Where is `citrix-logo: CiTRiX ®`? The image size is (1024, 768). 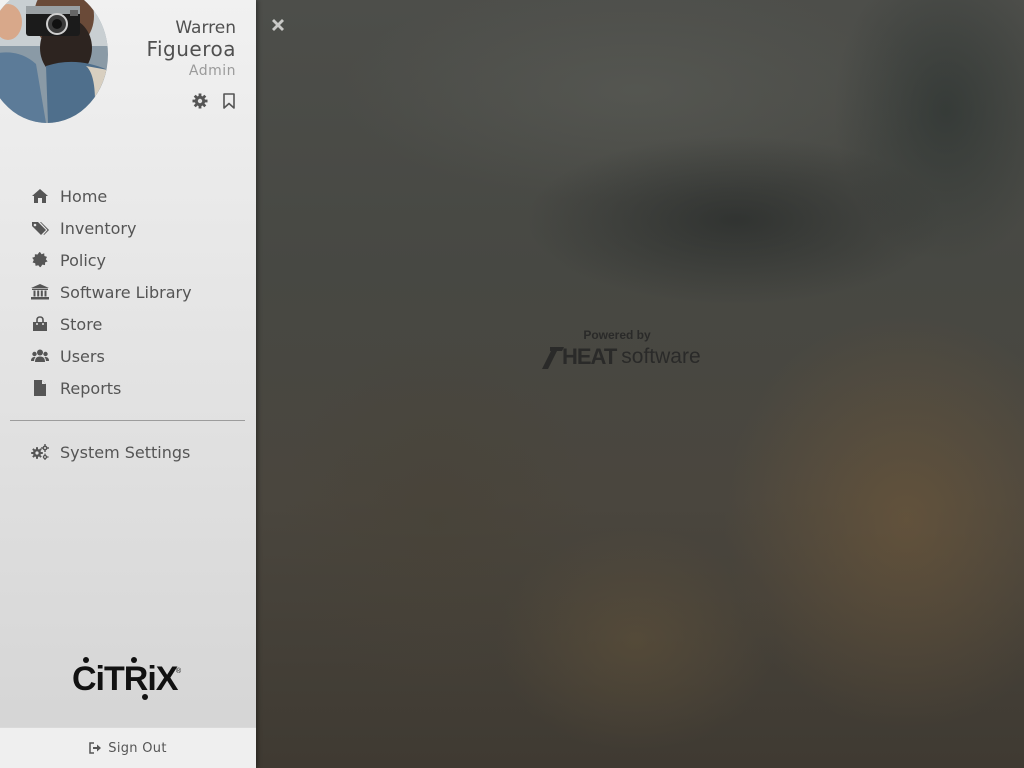
citrix-logo: CiTRiX ® is located at coordinates (127, 678).